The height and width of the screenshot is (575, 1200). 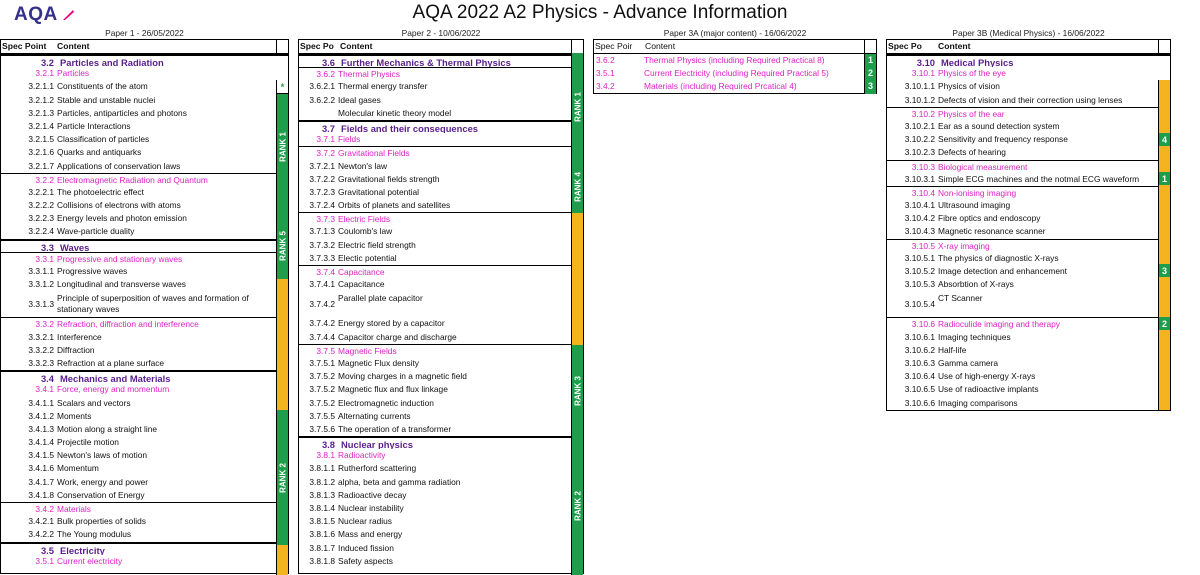 I want to click on content-text: Image detection and enhancement, so click(x=1002, y=271).